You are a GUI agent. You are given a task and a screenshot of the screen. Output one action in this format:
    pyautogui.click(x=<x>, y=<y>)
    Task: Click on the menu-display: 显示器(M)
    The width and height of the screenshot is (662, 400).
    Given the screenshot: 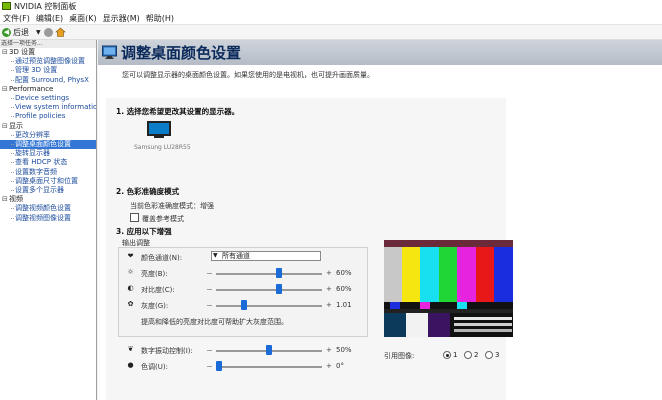 What is the action you would take?
    pyautogui.click(x=121, y=18)
    